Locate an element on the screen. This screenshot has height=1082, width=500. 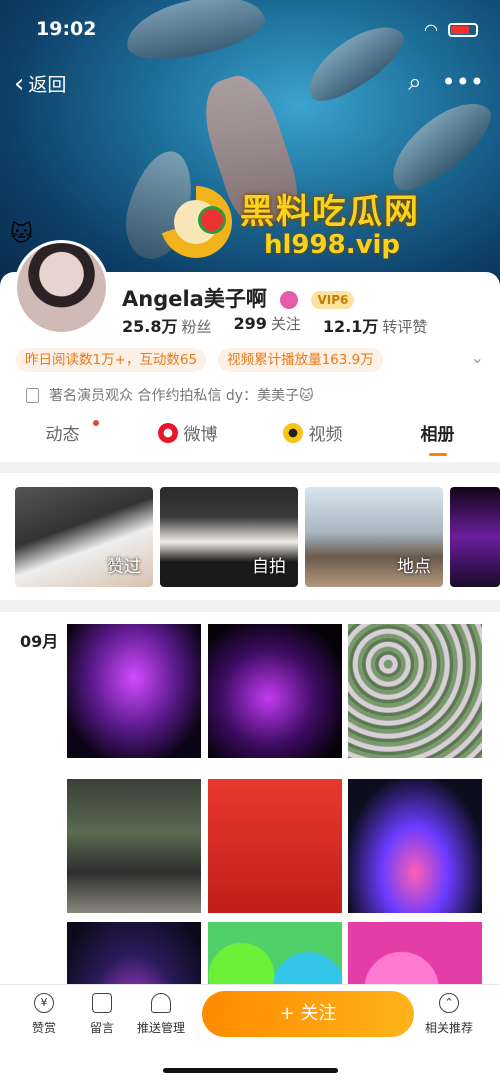
verified-badge-icon is located at coordinates (289, 300).